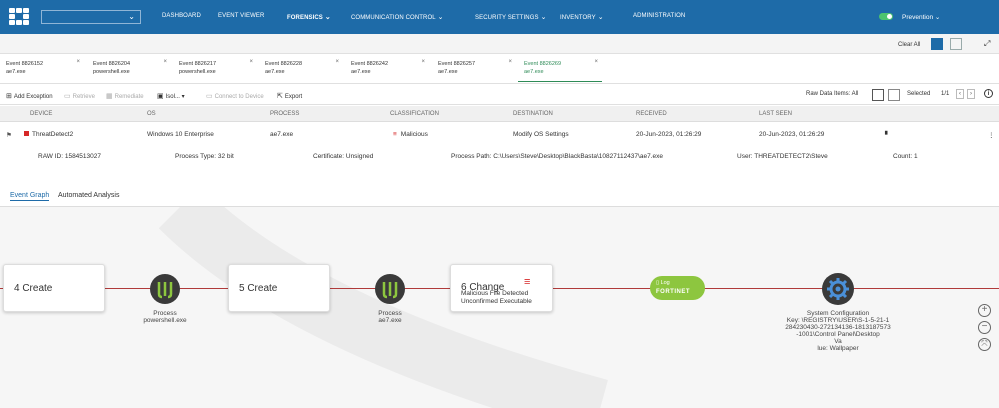 The height and width of the screenshot is (408, 999). I want to click on classification-label: Malicious, so click(414, 134).